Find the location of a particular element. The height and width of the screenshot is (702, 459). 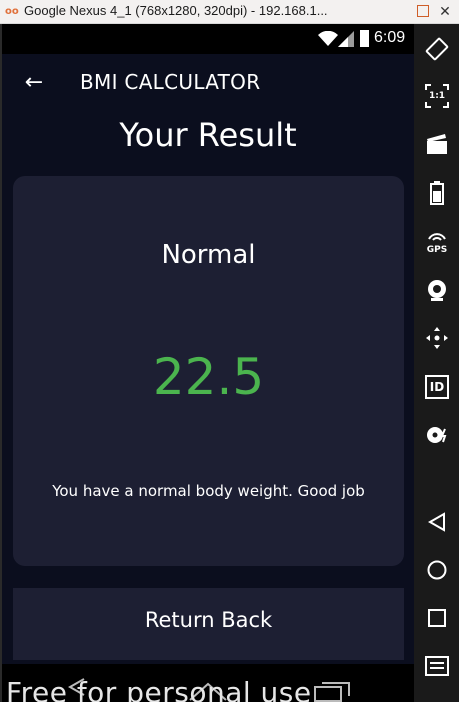

watermark-text: Free for personal use is located at coordinates (159, 689).